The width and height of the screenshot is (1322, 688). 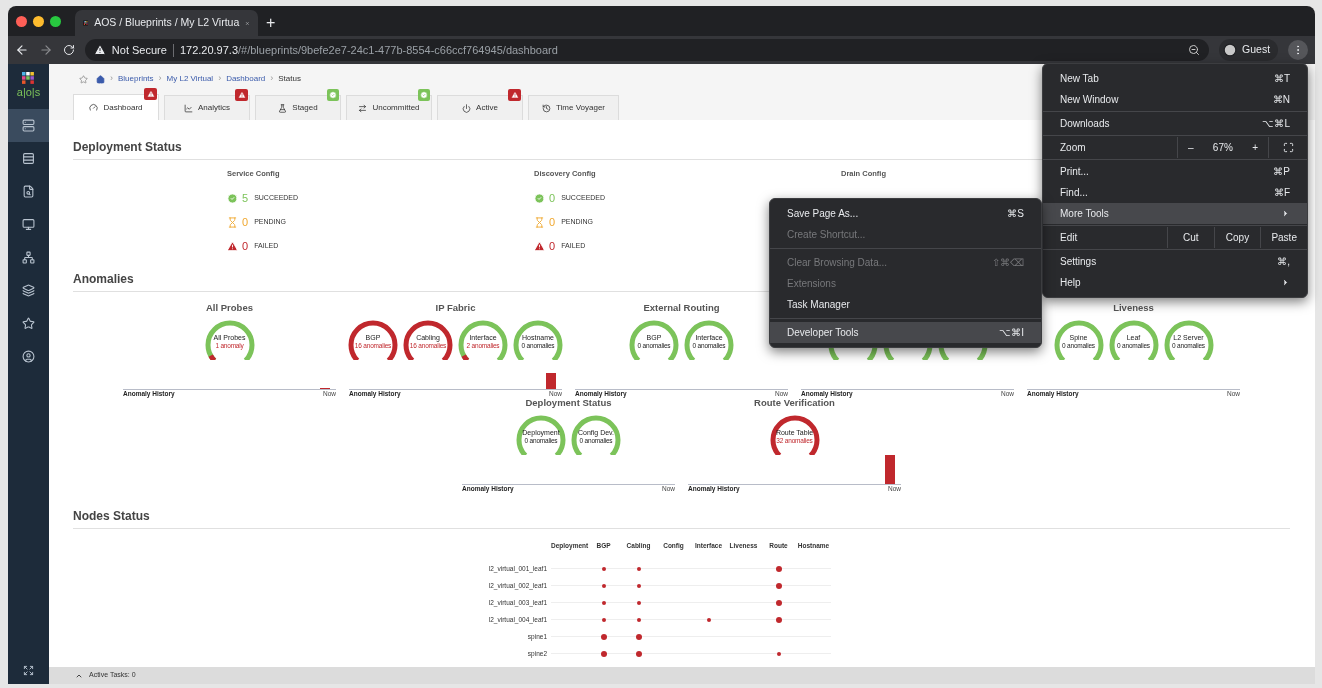 What do you see at coordinates (647, 50) in the screenshot?
I see `address-bar: Not Secure 172.20.97.3/#/blueprints/9befe2e7-24c1-477b-8554-c66ccf764945/dashboard` at bounding box center [647, 50].